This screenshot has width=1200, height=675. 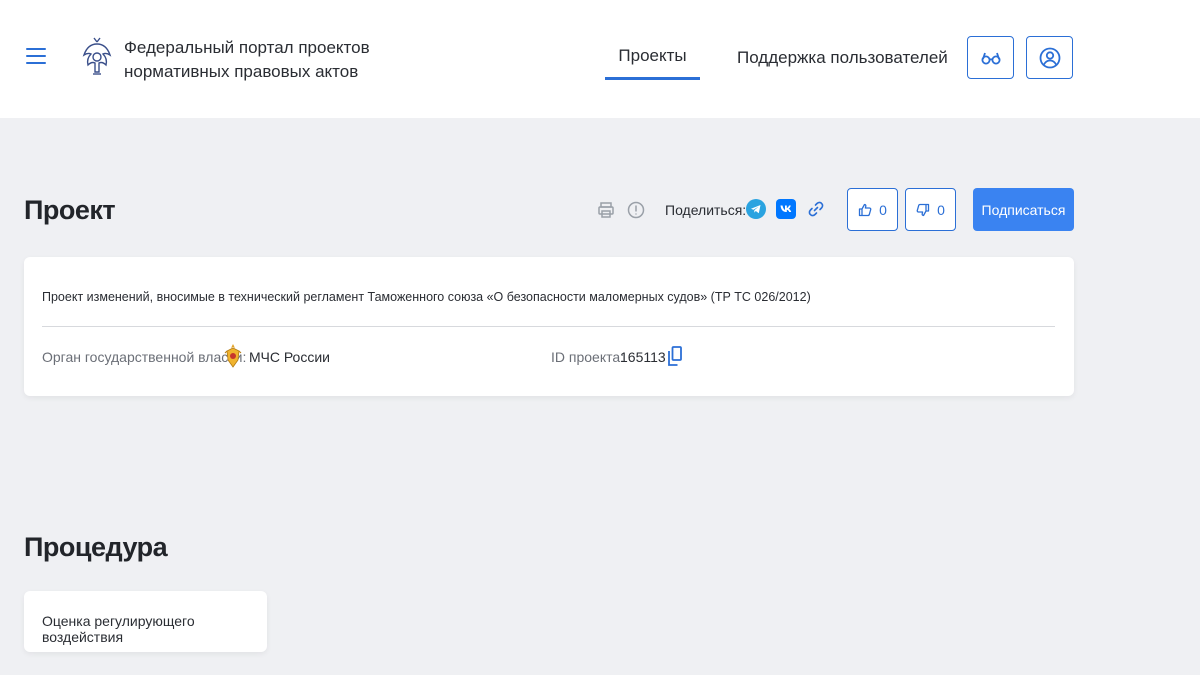 I want to click on share-label: Поделиться:, so click(x=706, y=210).